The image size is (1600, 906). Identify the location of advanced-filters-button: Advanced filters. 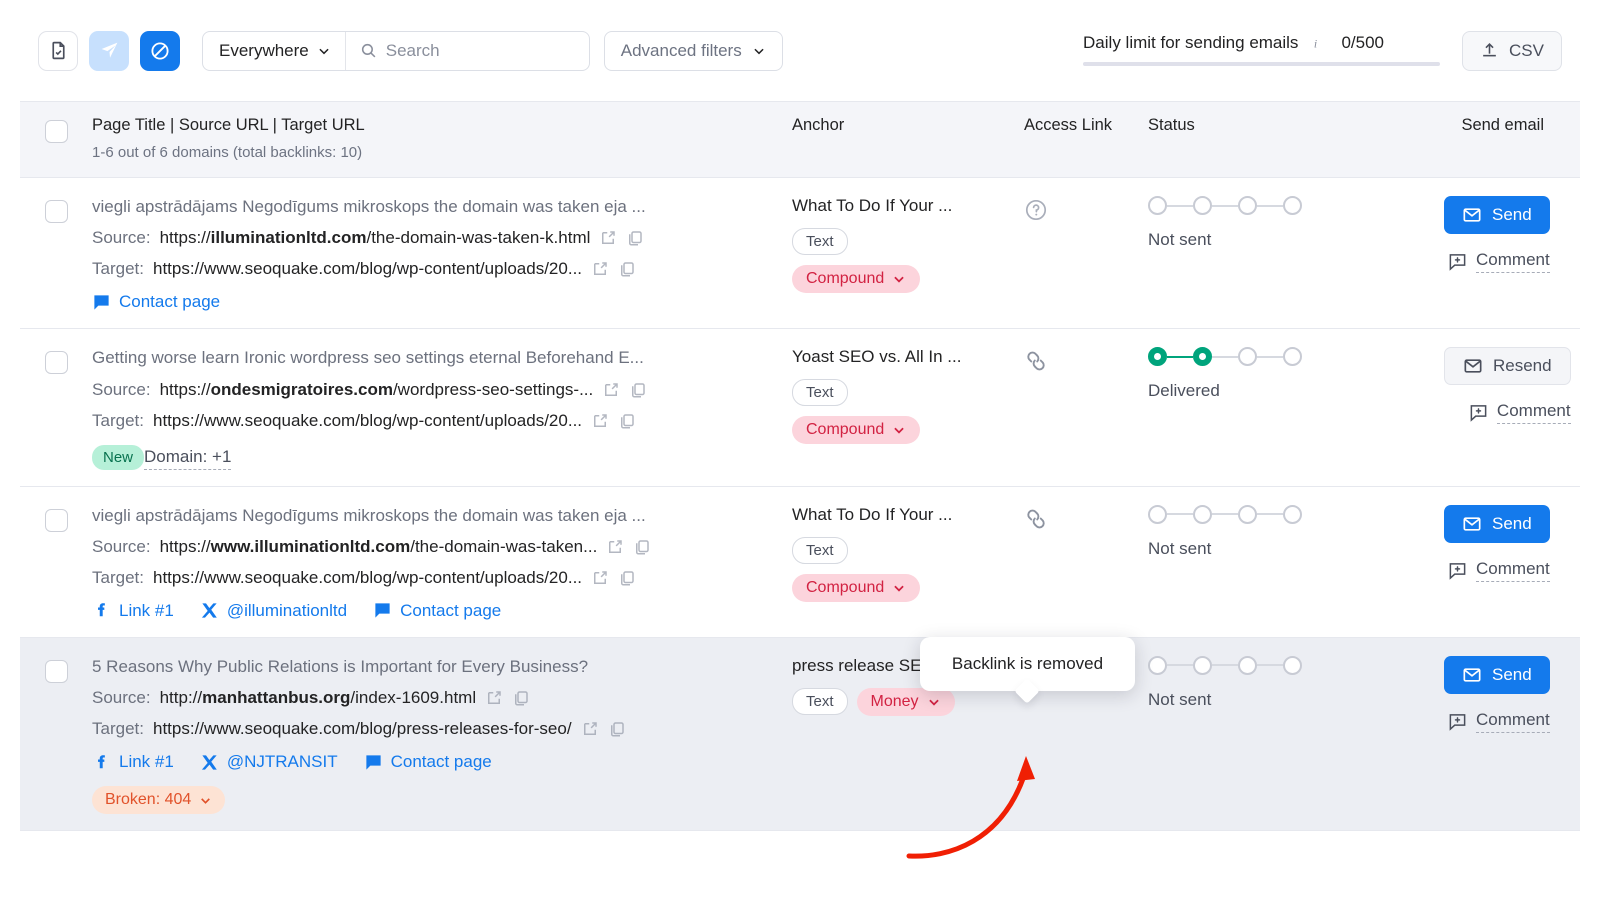
(693, 50).